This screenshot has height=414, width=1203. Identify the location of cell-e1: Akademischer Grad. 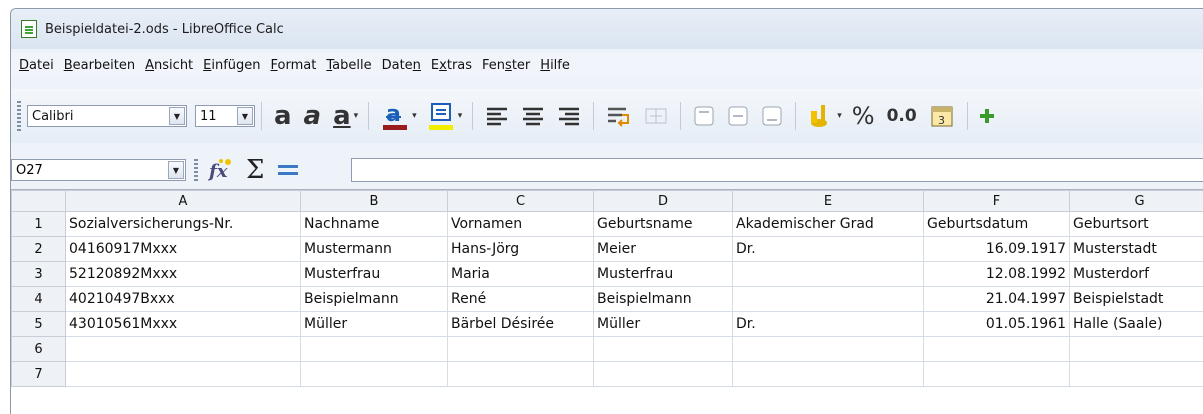
(828, 224).